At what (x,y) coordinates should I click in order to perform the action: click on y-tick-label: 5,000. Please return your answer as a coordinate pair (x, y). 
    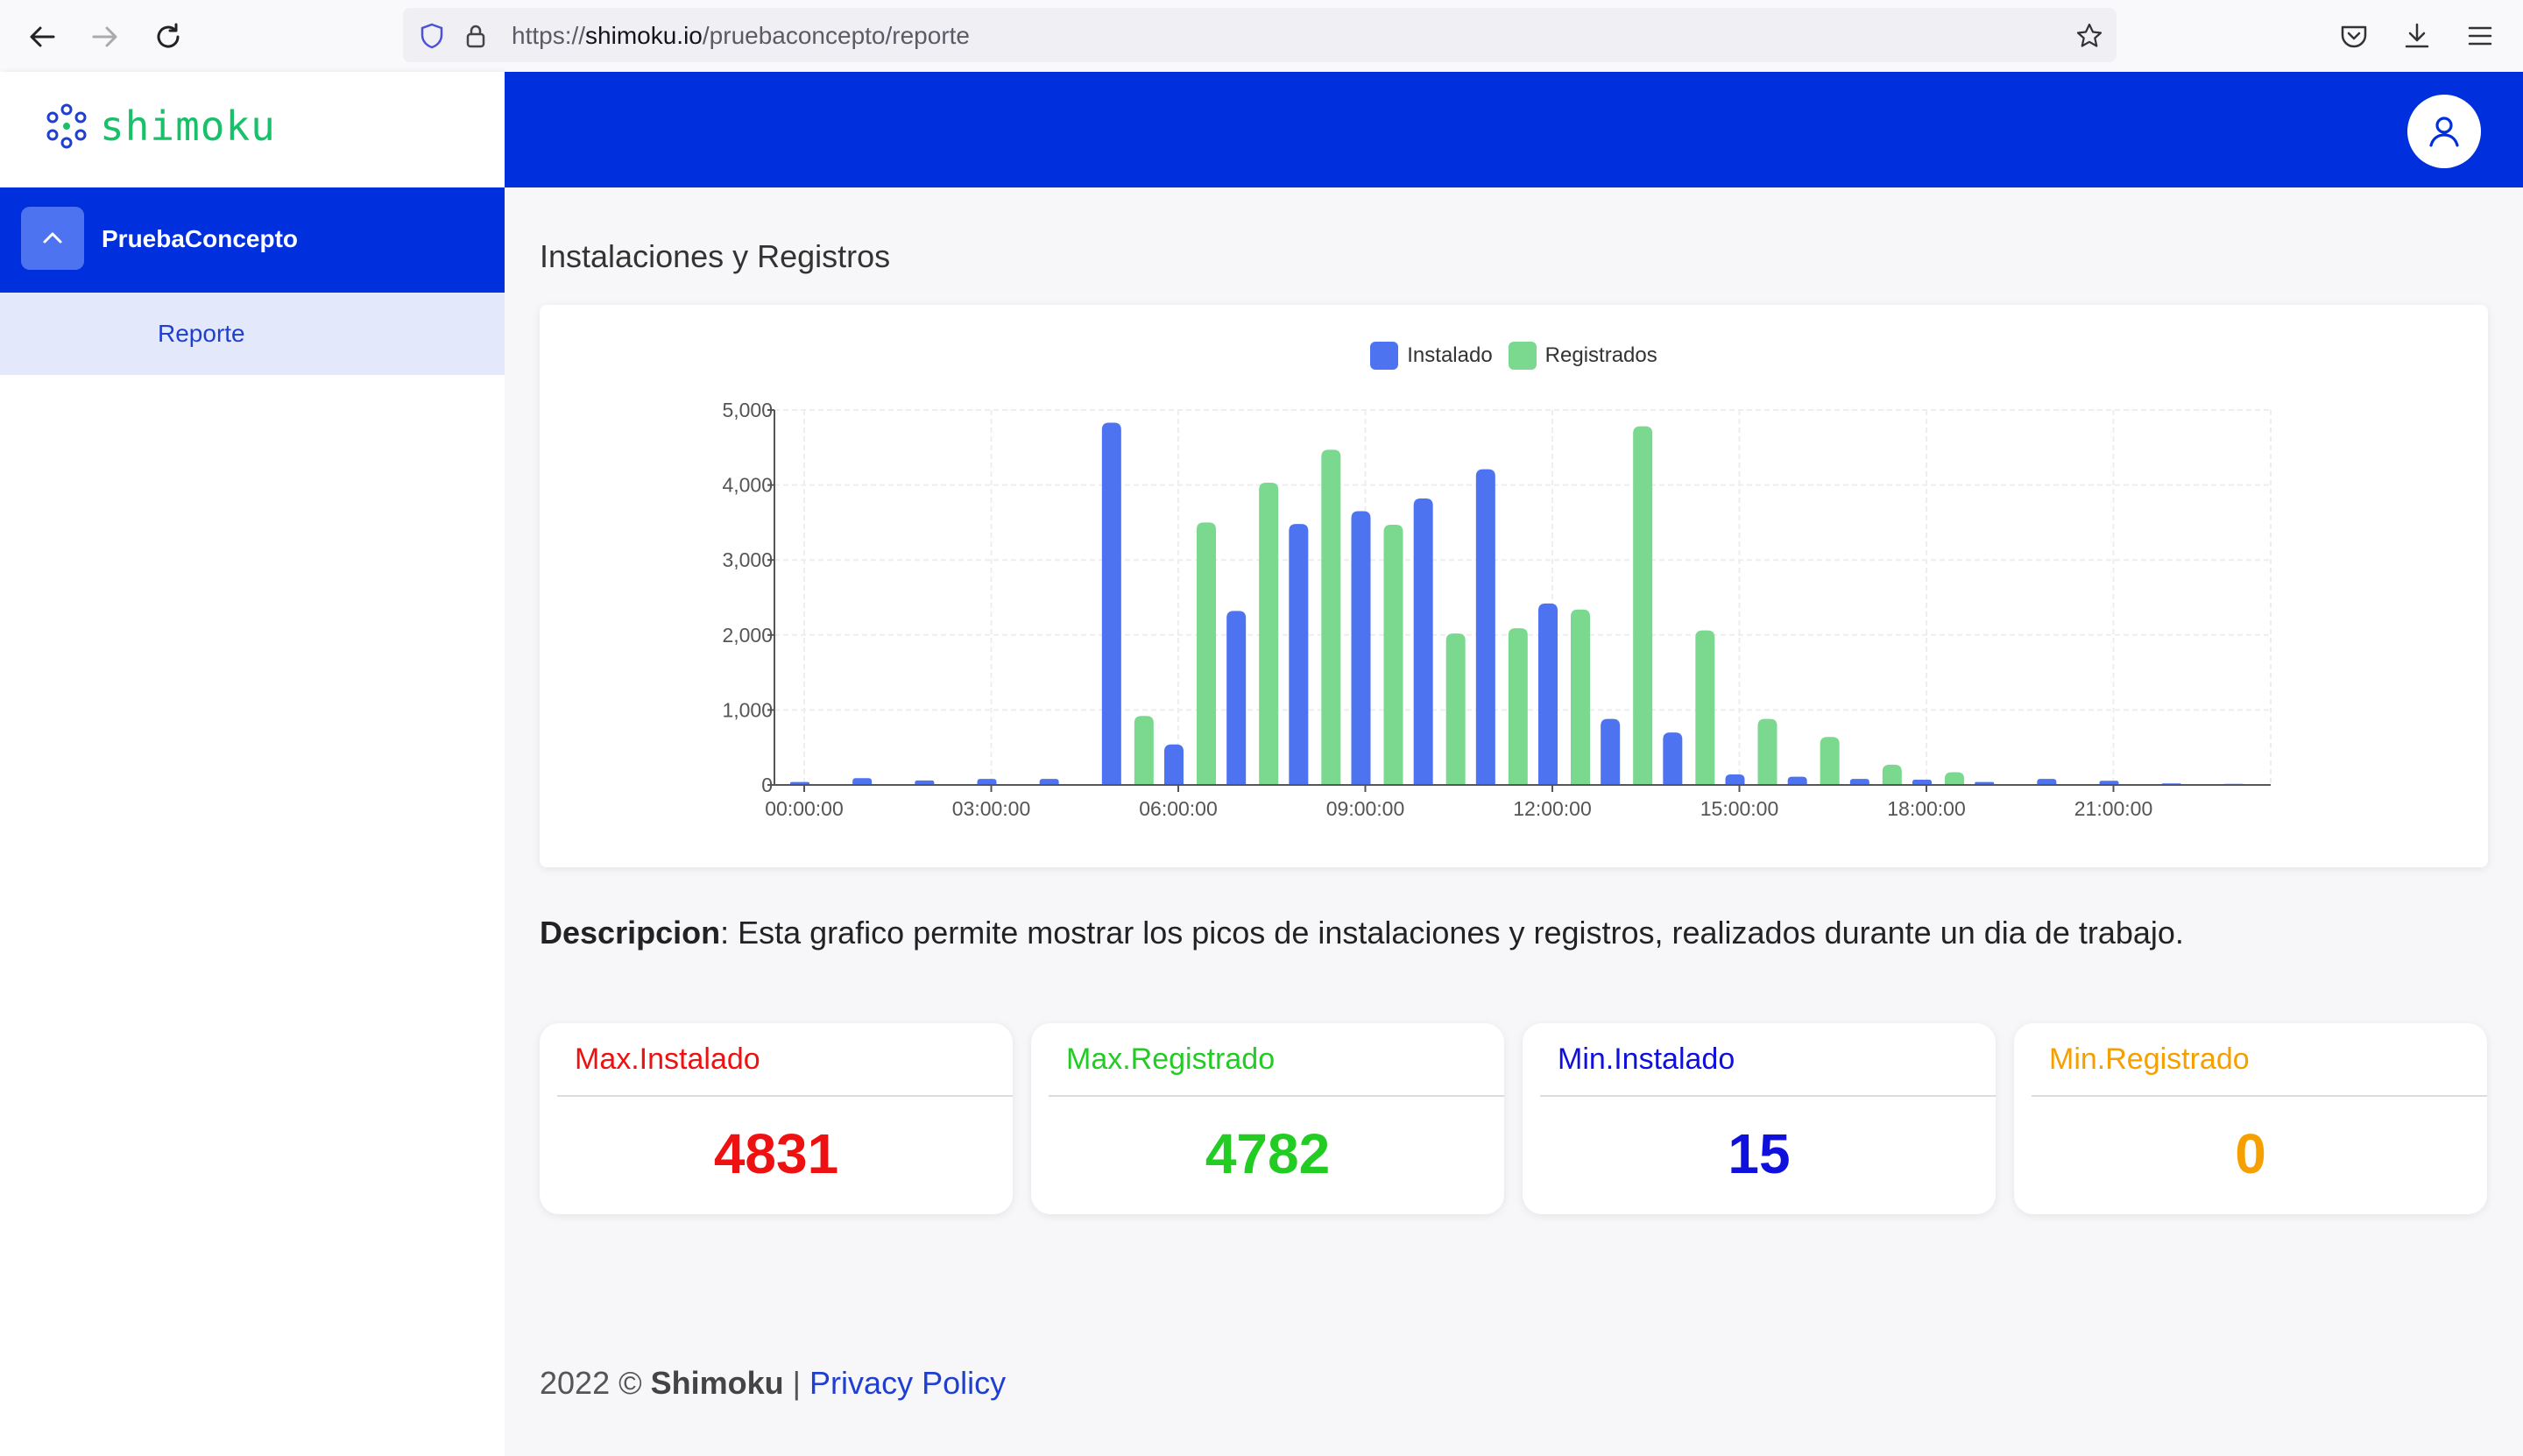
    Looking at the image, I should click on (747, 410).